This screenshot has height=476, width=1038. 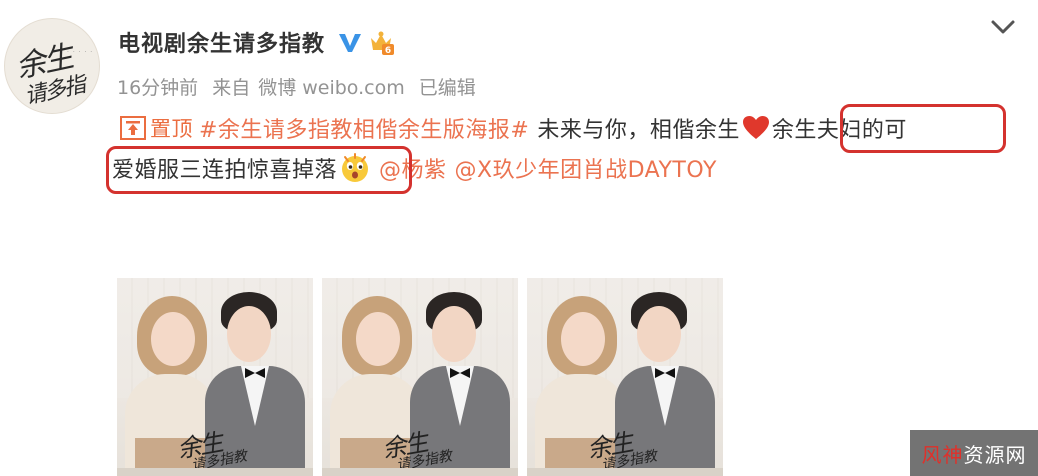 I want to click on post-text-a: 未来与你，相偕余生, so click(x=638, y=130).